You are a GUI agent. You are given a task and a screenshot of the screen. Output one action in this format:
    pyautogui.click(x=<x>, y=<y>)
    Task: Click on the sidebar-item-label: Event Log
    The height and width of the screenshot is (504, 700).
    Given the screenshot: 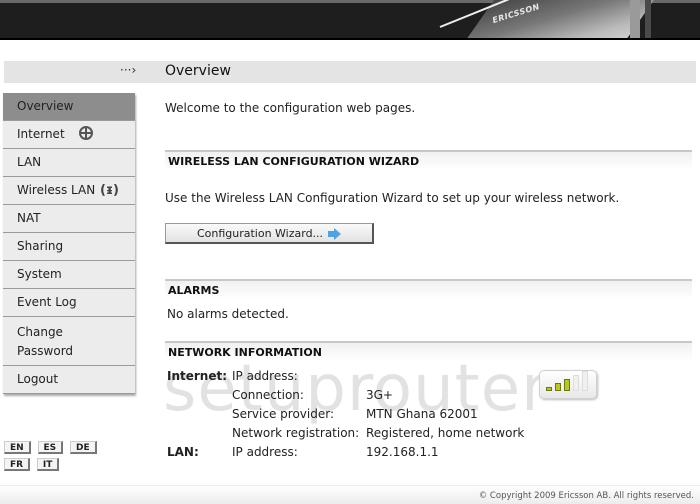 What is the action you would take?
    pyautogui.click(x=47, y=302)
    